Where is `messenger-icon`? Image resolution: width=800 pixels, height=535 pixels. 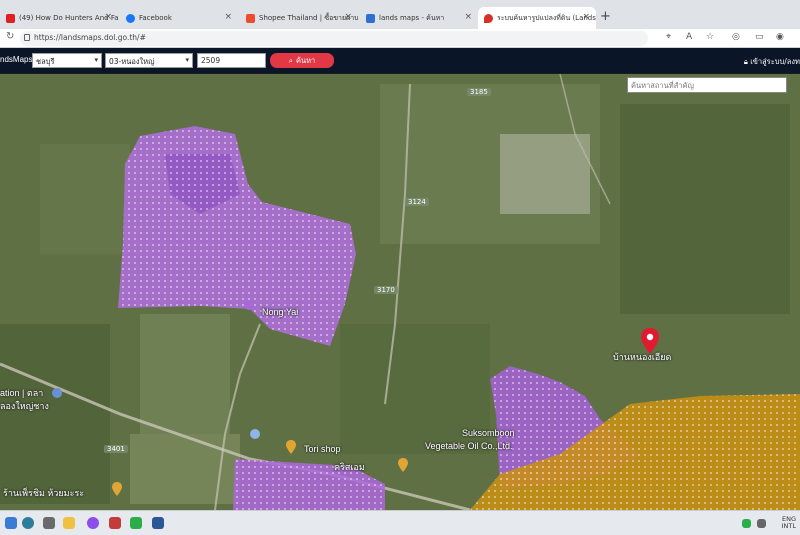
messenger-icon is located at coordinates (93, 523).